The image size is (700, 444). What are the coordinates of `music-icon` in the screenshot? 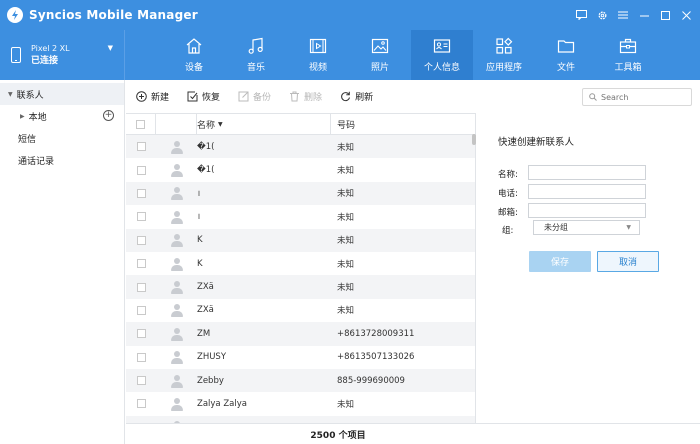 It's located at (255, 45).